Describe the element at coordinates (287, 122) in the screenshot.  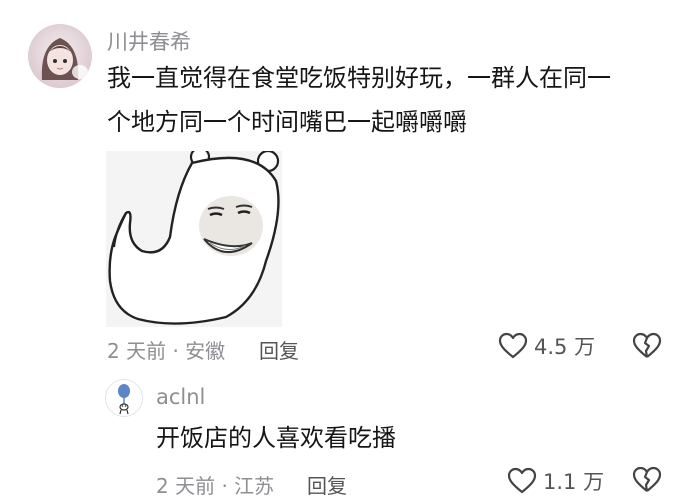
I see `comment-text-line: 个地方同一个时间嘴巴一起嚼嚼嚼` at that location.